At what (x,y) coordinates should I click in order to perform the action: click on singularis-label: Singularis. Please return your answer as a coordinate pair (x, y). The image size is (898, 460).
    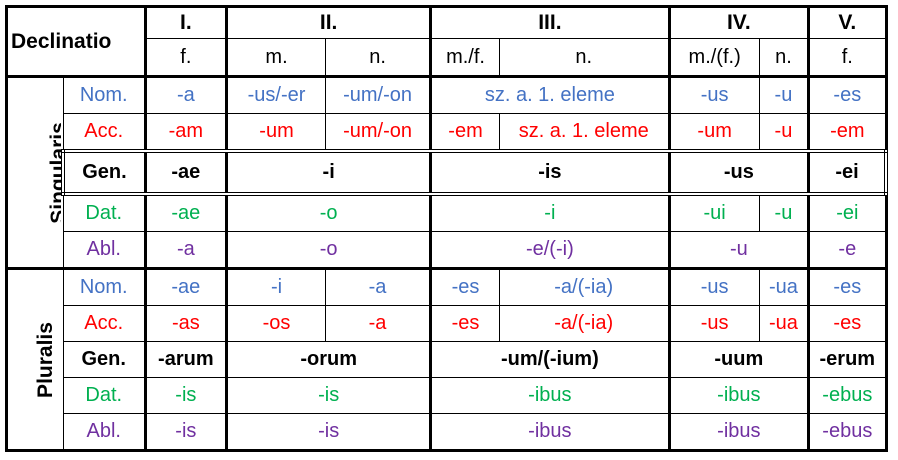
    Looking at the image, I should click on (35, 173).